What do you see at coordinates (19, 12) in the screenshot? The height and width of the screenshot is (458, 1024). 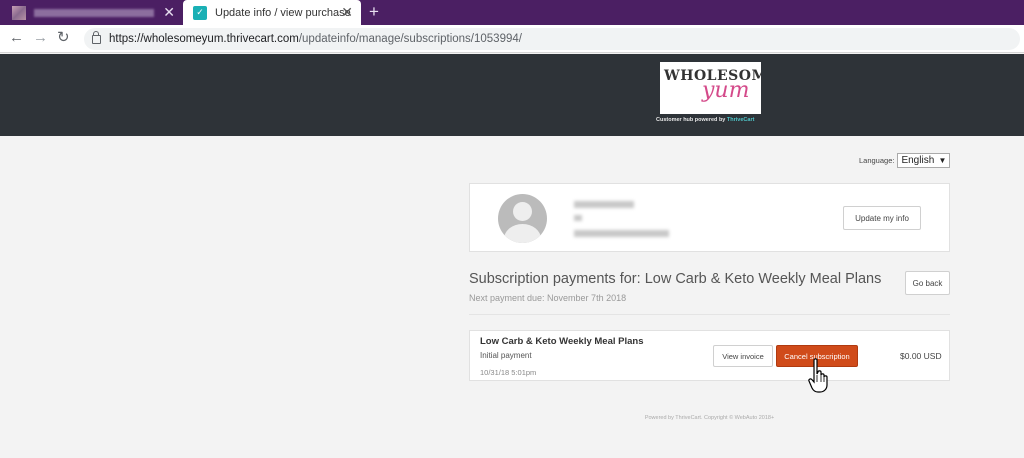 I see `tab-favicon` at bounding box center [19, 12].